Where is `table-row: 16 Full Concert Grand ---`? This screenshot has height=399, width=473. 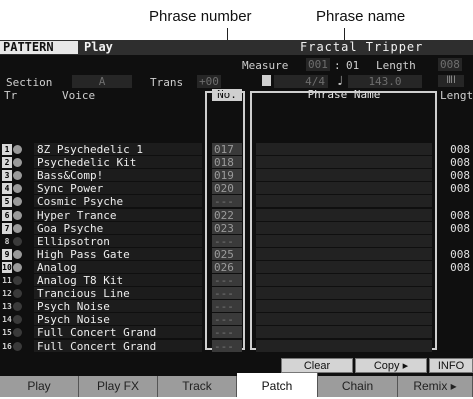
table-row: 16 Full Concert Grand --- is located at coordinates (236, 346).